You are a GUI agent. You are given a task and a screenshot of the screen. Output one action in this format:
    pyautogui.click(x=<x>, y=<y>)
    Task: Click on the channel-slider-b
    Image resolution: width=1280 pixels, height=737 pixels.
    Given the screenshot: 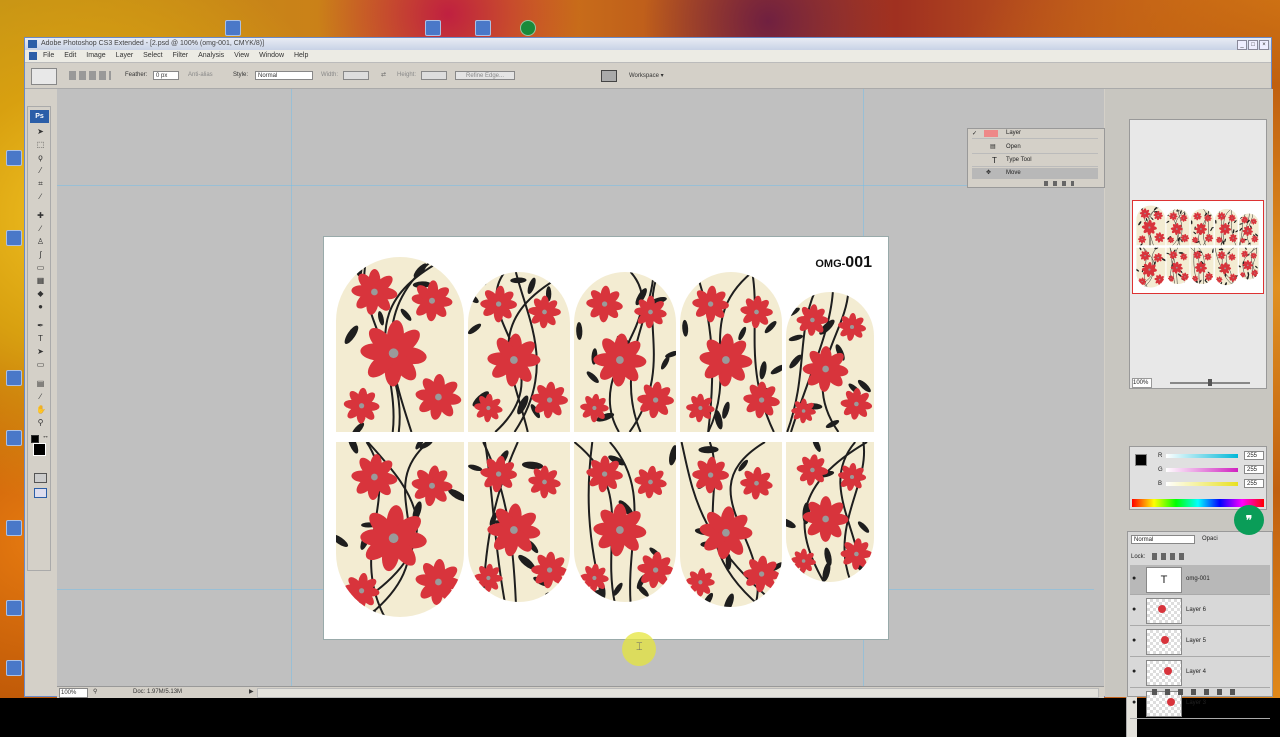 What is the action you would take?
    pyautogui.click(x=1202, y=484)
    